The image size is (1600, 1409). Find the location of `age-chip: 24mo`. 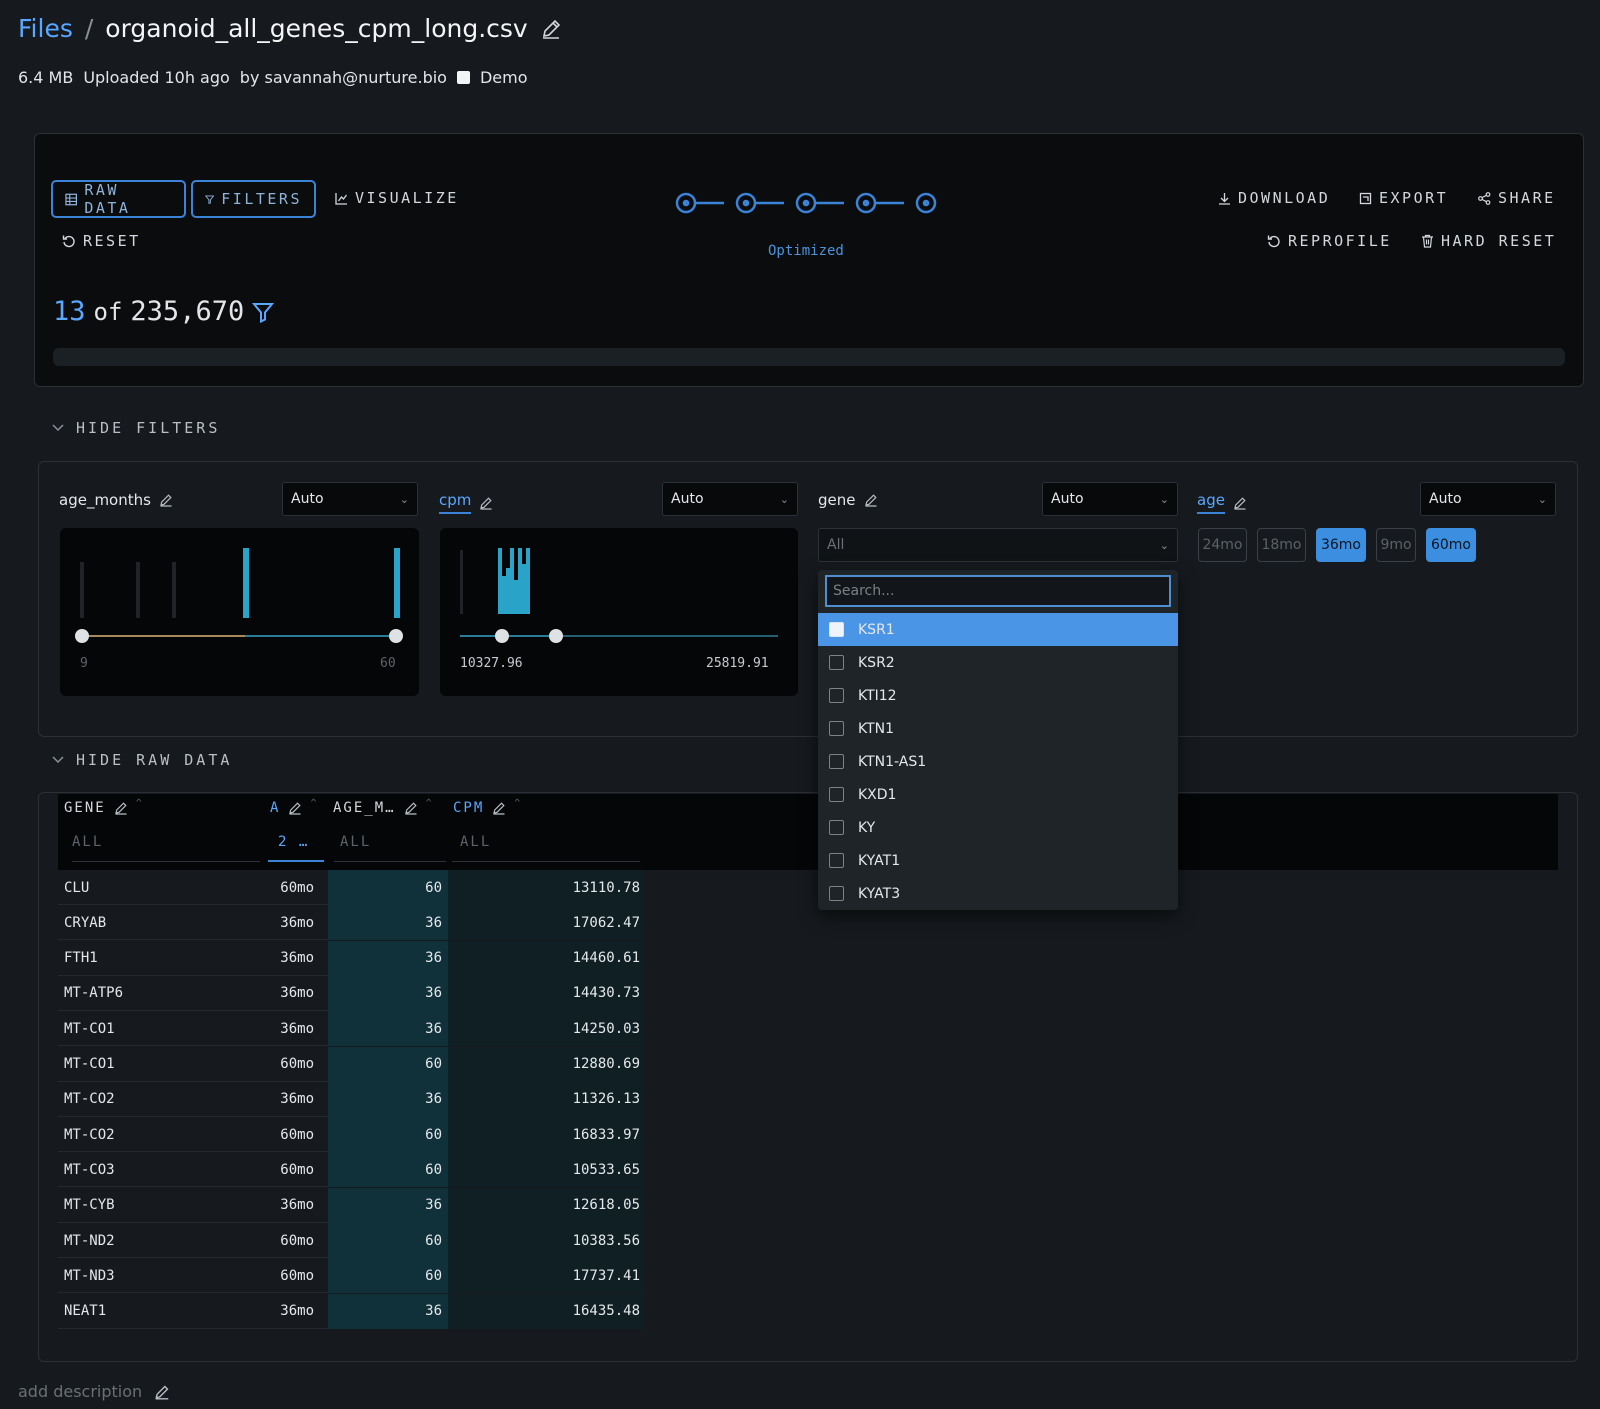

age-chip: 24mo is located at coordinates (1222, 545).